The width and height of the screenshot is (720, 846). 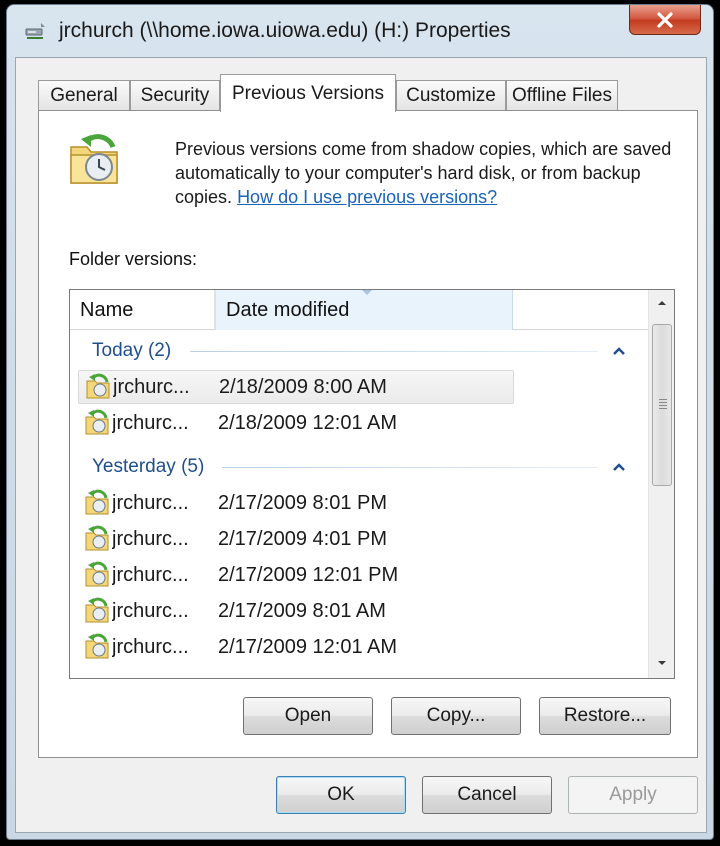 What do you see at coordinates (131, 351) in the screenshot?
I see `group-header-today: Today (2)` at bounding box center [131, 351].